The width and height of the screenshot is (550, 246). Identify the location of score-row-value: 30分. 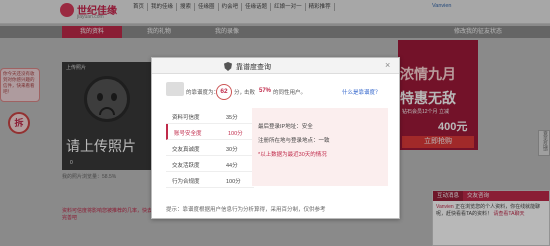
(232, 150).